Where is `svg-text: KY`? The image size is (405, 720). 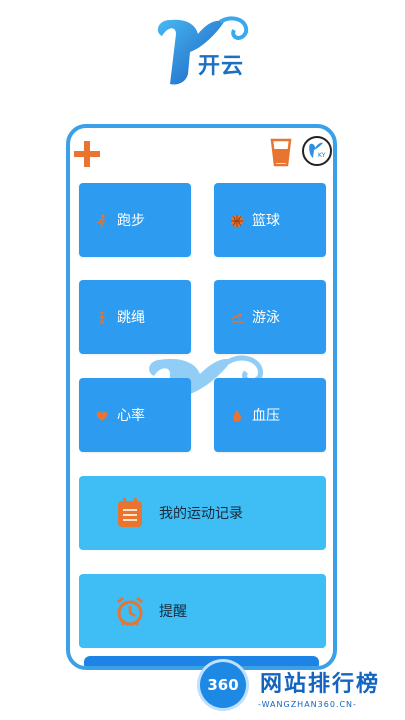 svg-text: KY is located at coordinates (322, 155).